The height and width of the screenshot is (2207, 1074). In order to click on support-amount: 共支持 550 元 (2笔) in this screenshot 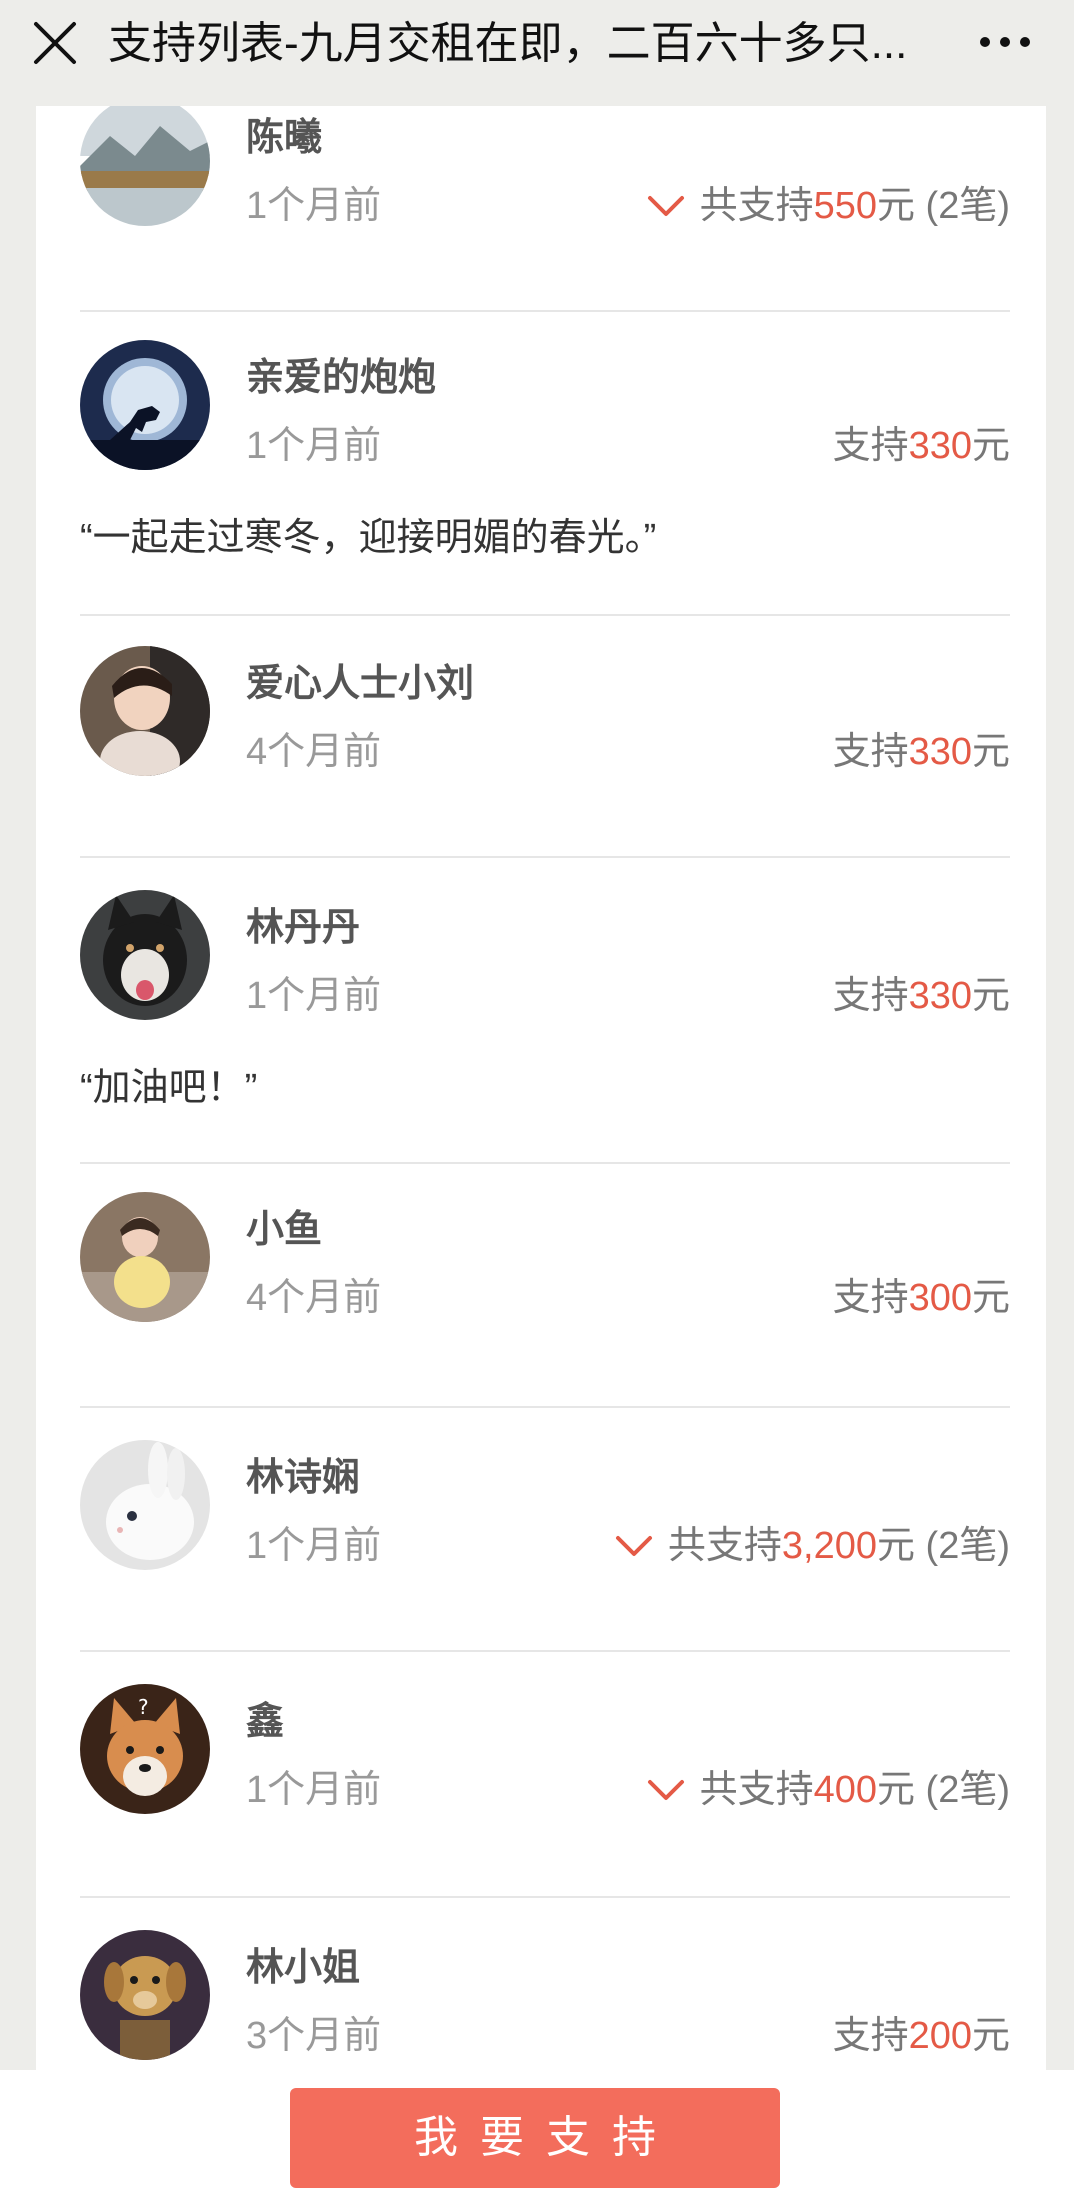, I will do `click(828, 206)`.